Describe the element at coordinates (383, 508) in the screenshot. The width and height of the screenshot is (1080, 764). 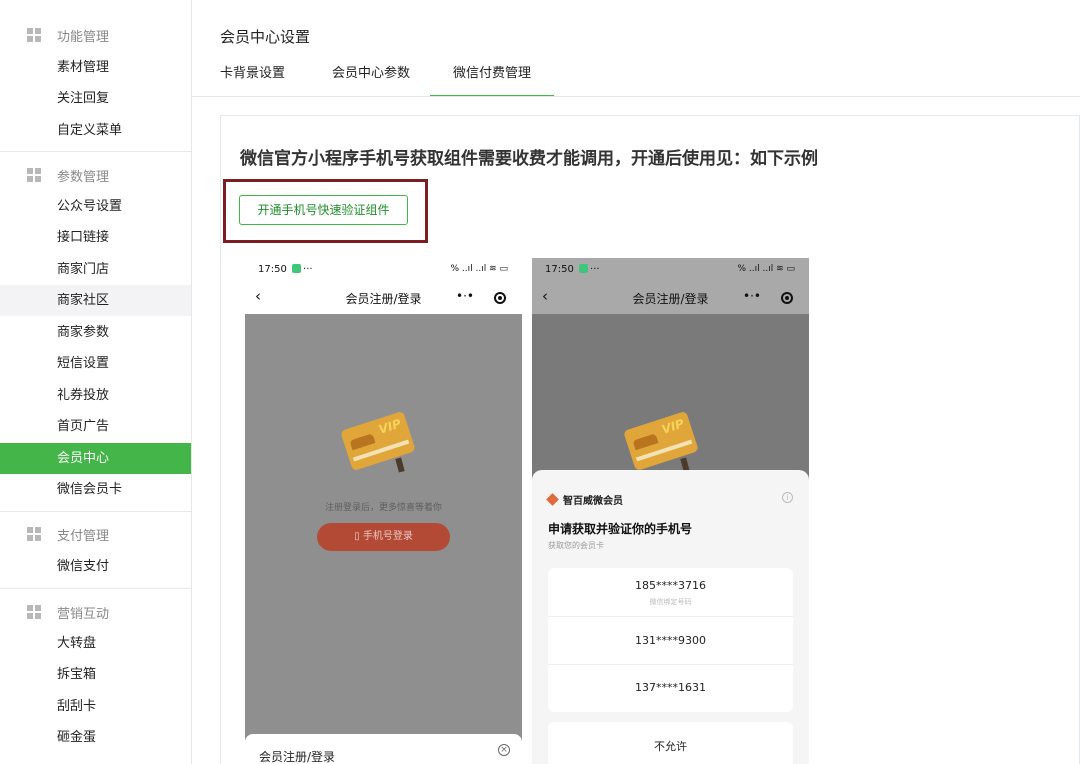
I see `register-hint: 注册登录后，更多惊喜等着你` at that location.